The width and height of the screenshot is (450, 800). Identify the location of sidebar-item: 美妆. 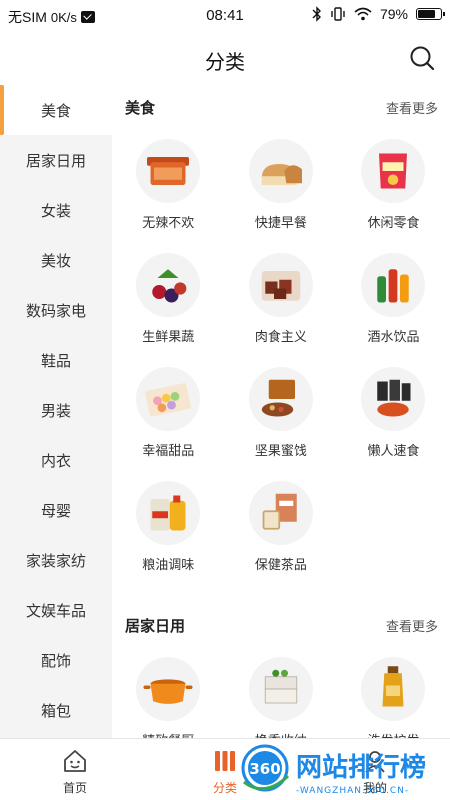
(56, 260).